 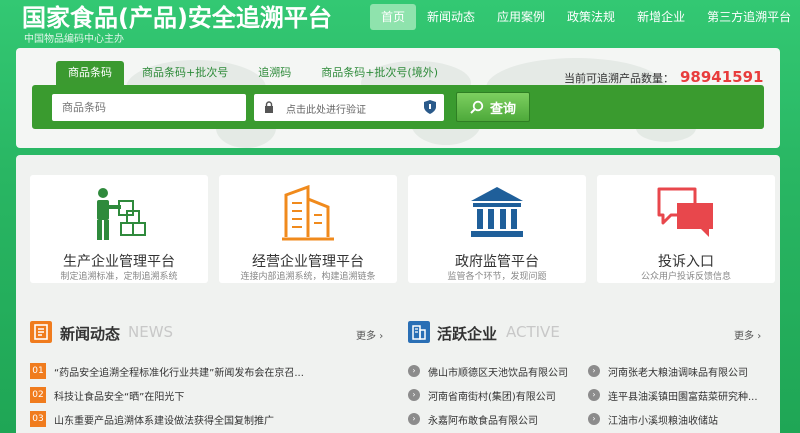 What do you see at coordinates (379, 73) in the screenshot?
I see `tab-barcode-batch-overseas: 商品条码+批次号(境外)` at bounding box center [379, 73].